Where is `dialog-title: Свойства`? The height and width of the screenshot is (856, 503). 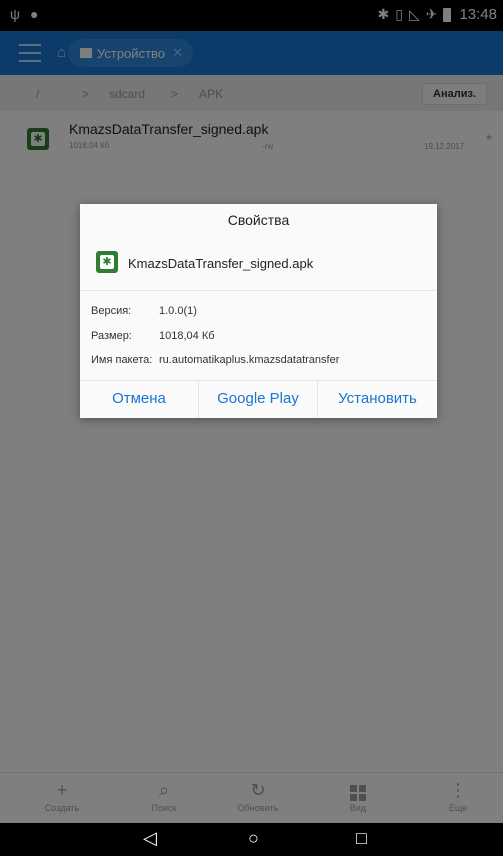
dialog-title: Свойства is located at coordinates (258, 220).